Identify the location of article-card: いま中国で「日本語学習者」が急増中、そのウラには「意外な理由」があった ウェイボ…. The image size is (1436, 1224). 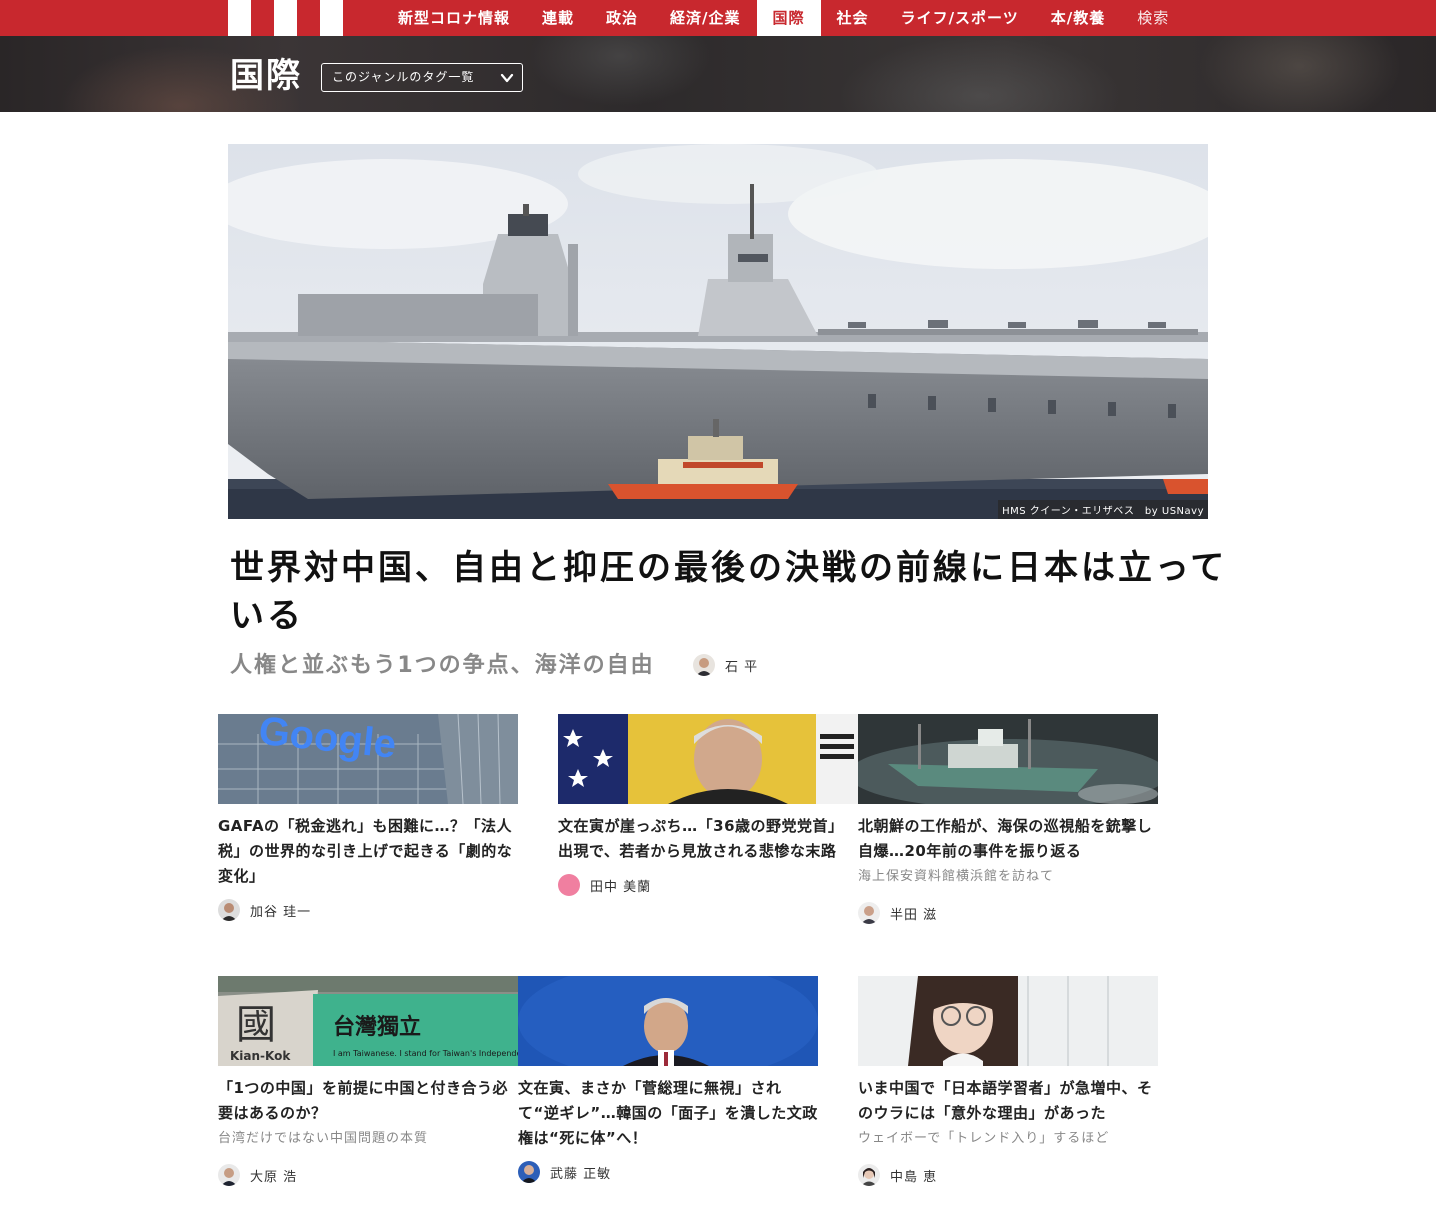
(1008, 1081).